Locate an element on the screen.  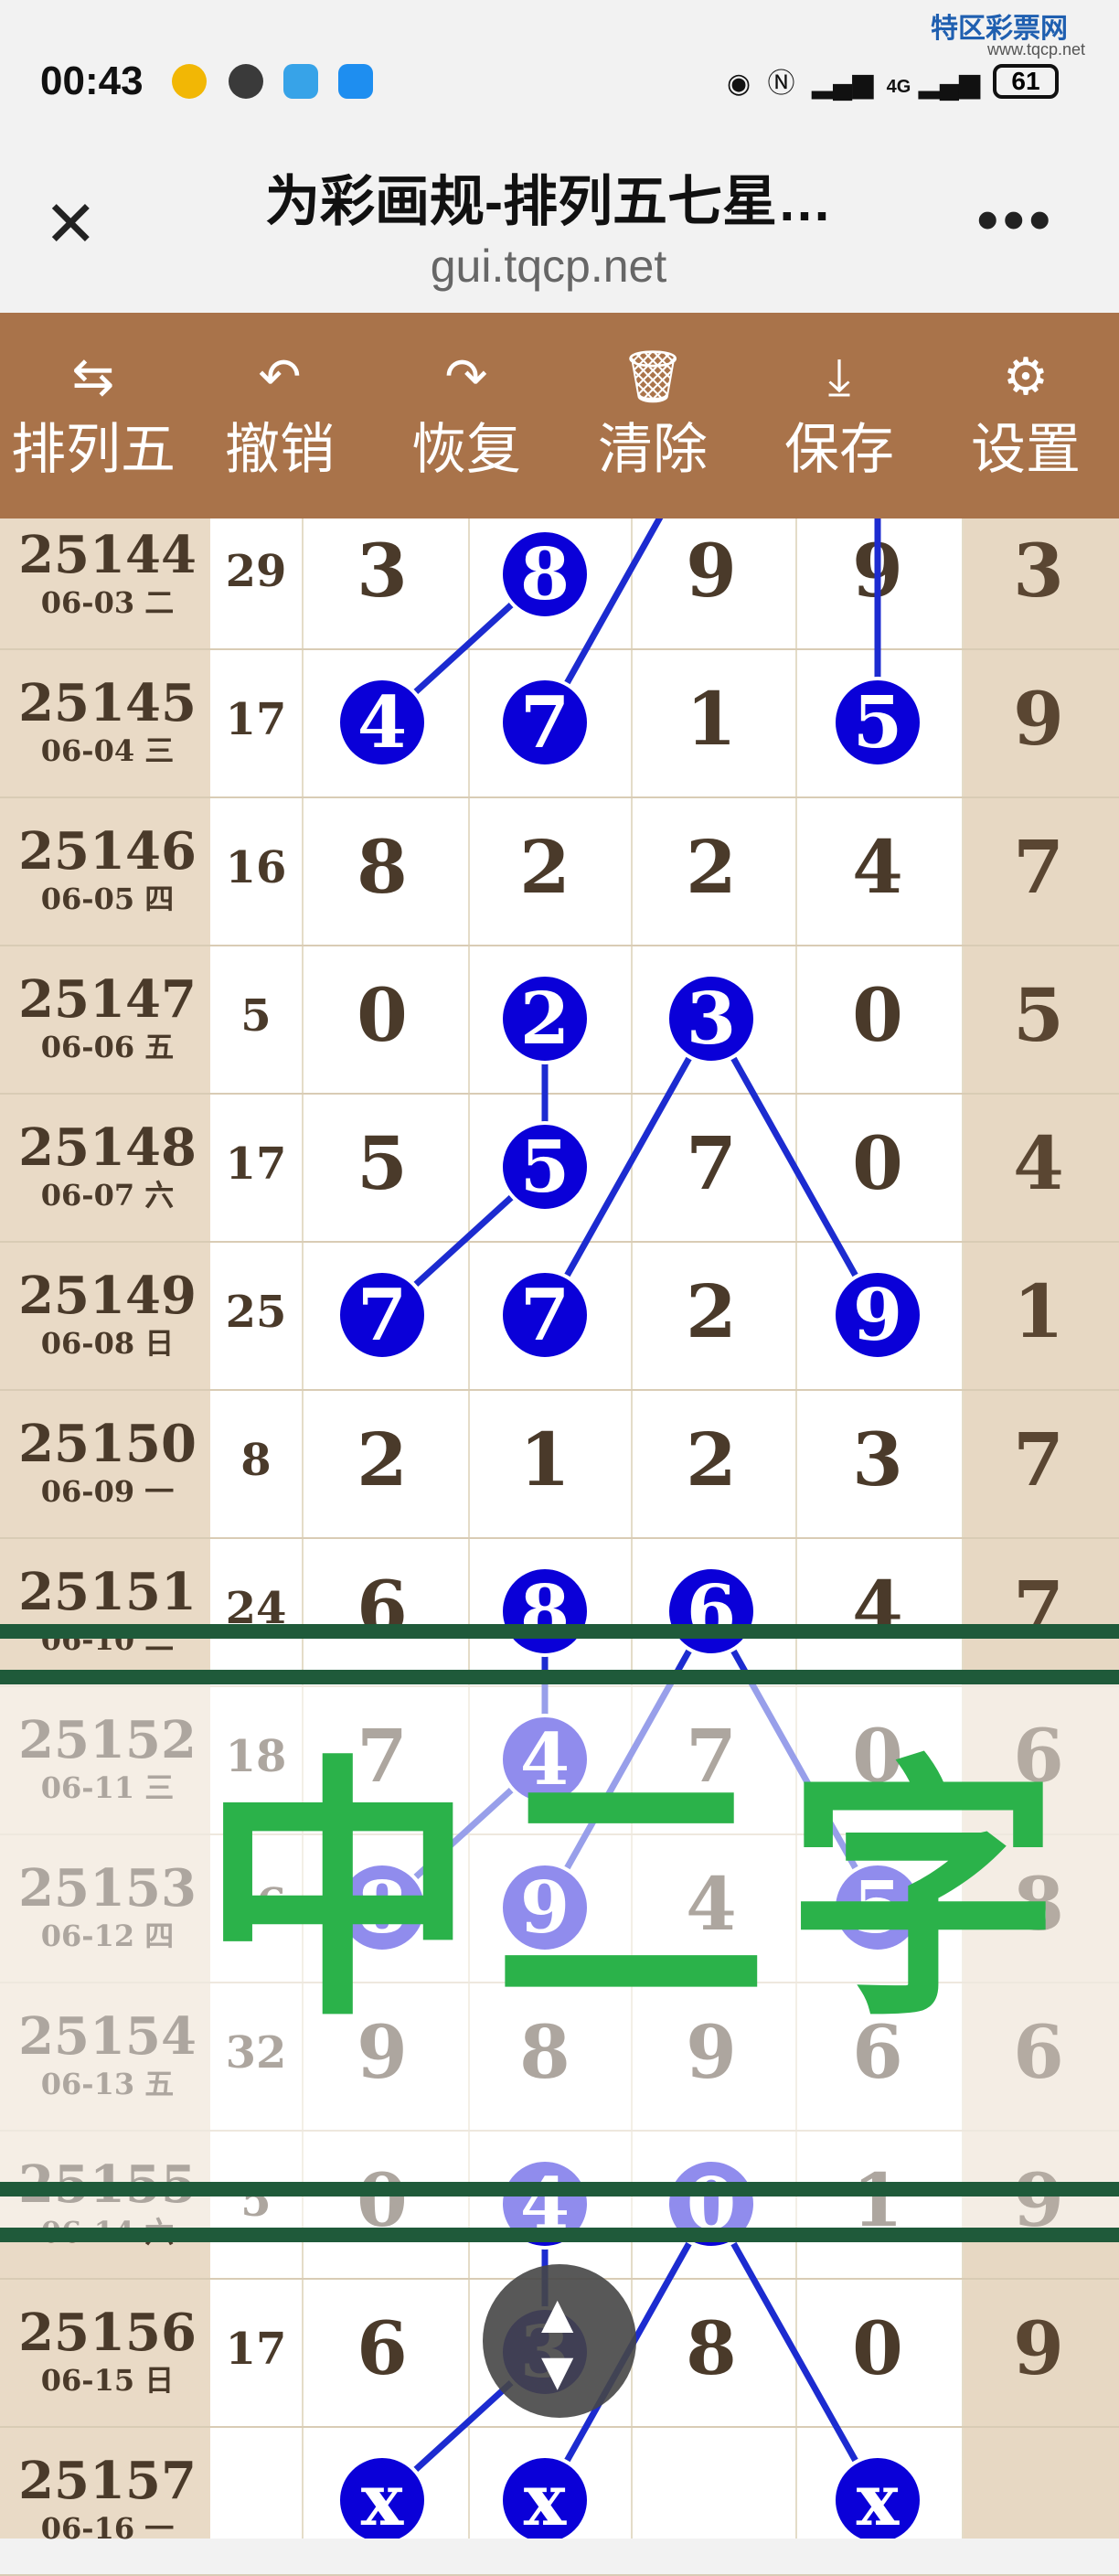
ball-label: 2 is located at coordinates (545, 1019).